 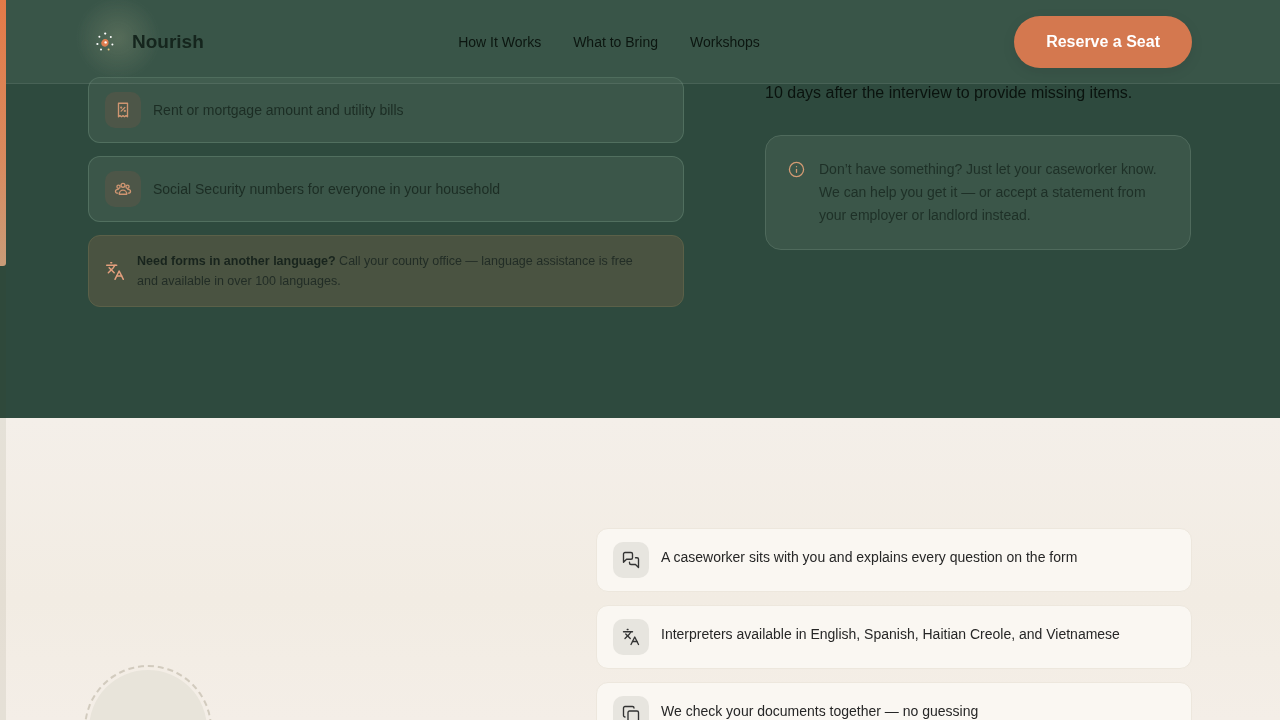 I want to click on nav-link: Workshops, so click(x=724, y=41).